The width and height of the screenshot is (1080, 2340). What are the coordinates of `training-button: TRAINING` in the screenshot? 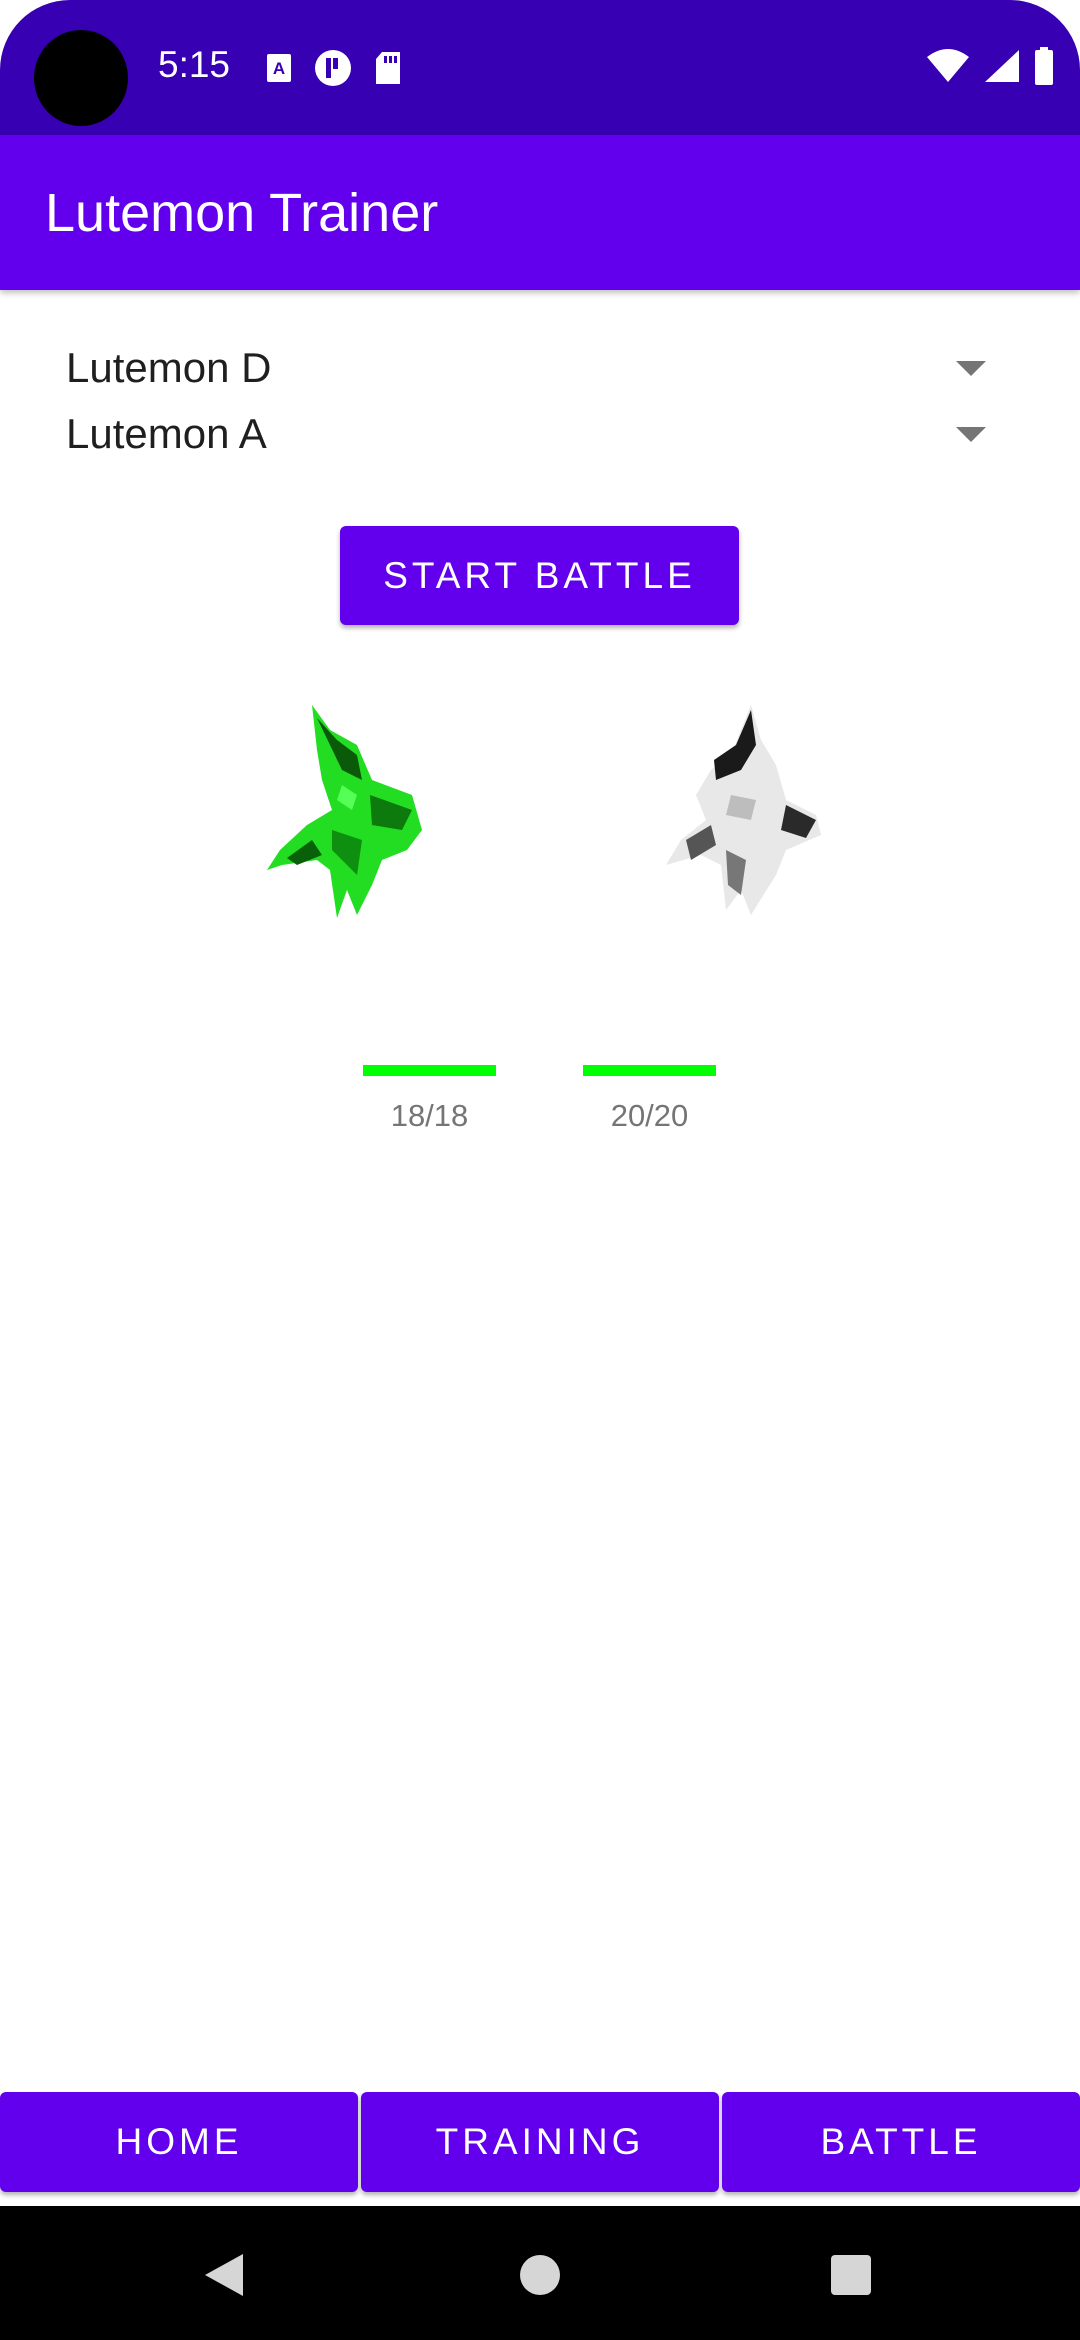 It's located at (540, 2142).